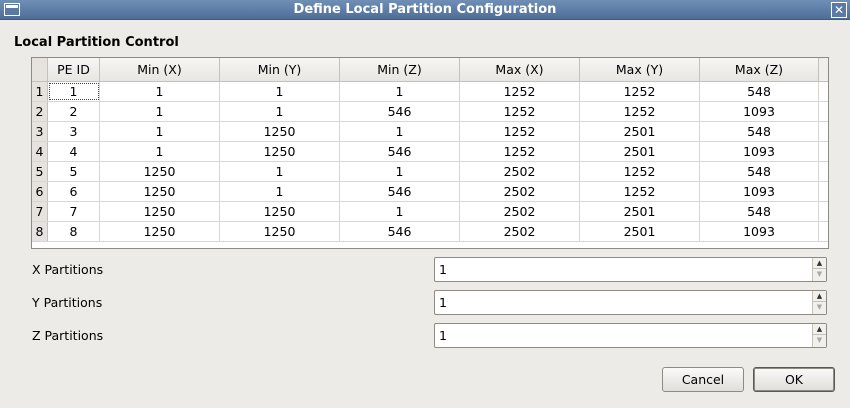  I want to click on window-title: Define Local Partition Configuration, so click(425, 9).